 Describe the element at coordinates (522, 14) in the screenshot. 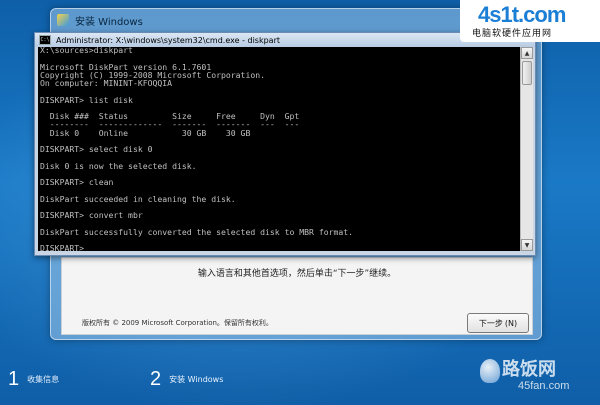

I see `watermark-logo: 4s1t.com` at that location.